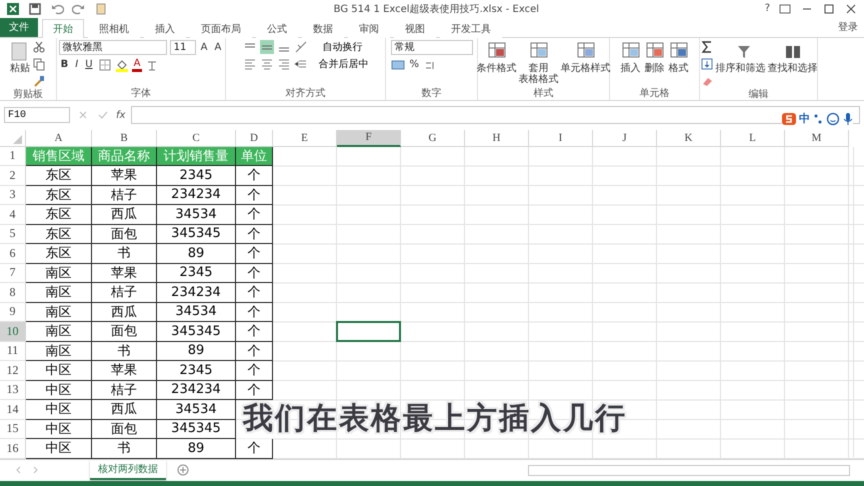  Describe the element at coordinates (833, 119) in the screenshot. I see `smiley-icon` at that location.